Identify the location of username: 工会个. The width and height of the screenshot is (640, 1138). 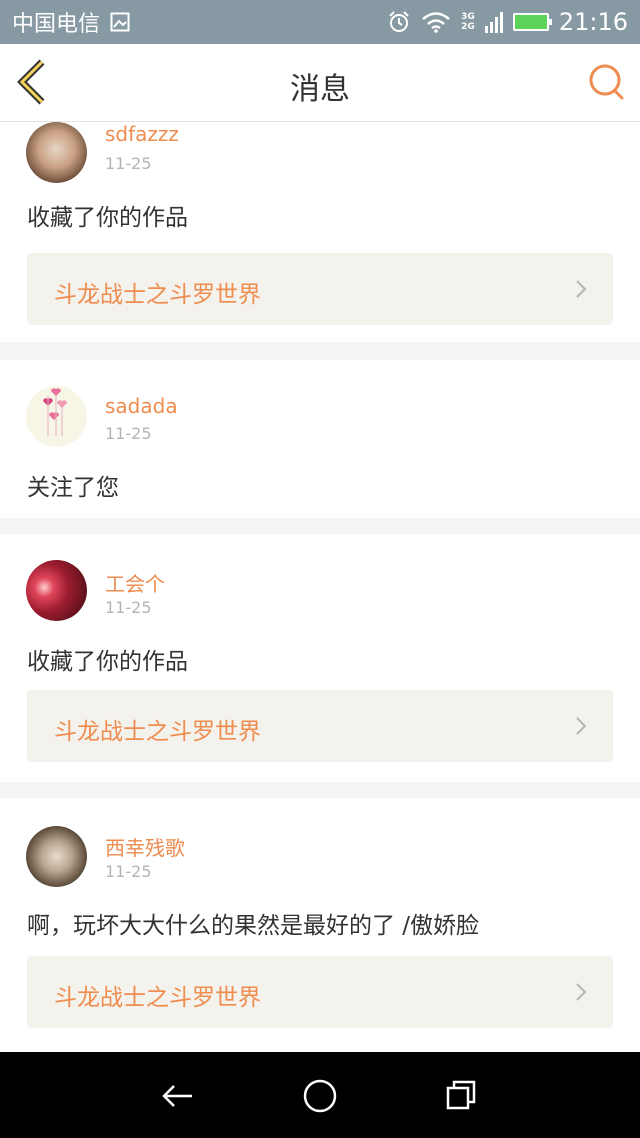
(135, 582).